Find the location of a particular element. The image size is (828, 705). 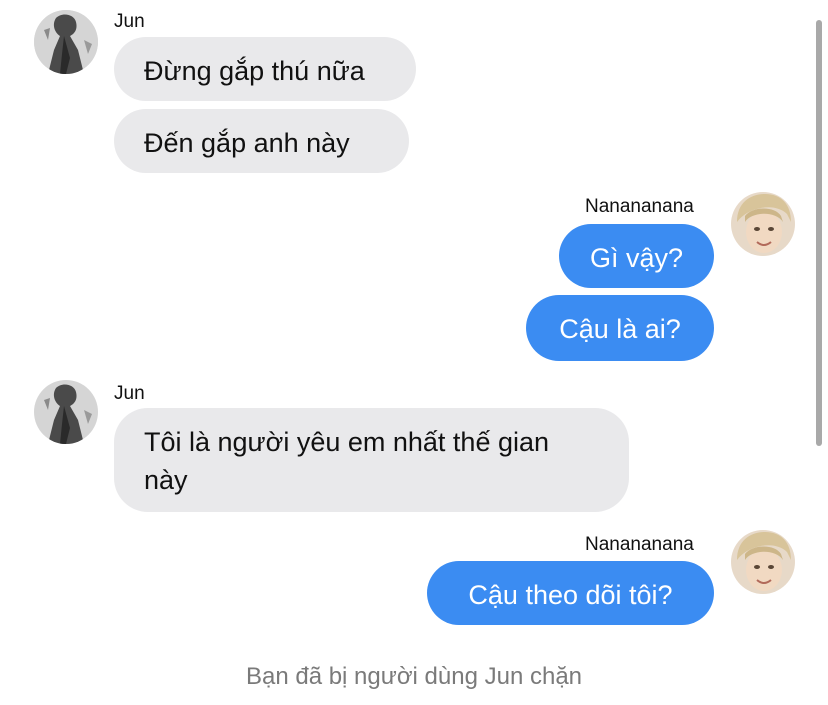

message-bubble-incoming: Đừng gắp thú nữa is located at coordinates (265, 69).